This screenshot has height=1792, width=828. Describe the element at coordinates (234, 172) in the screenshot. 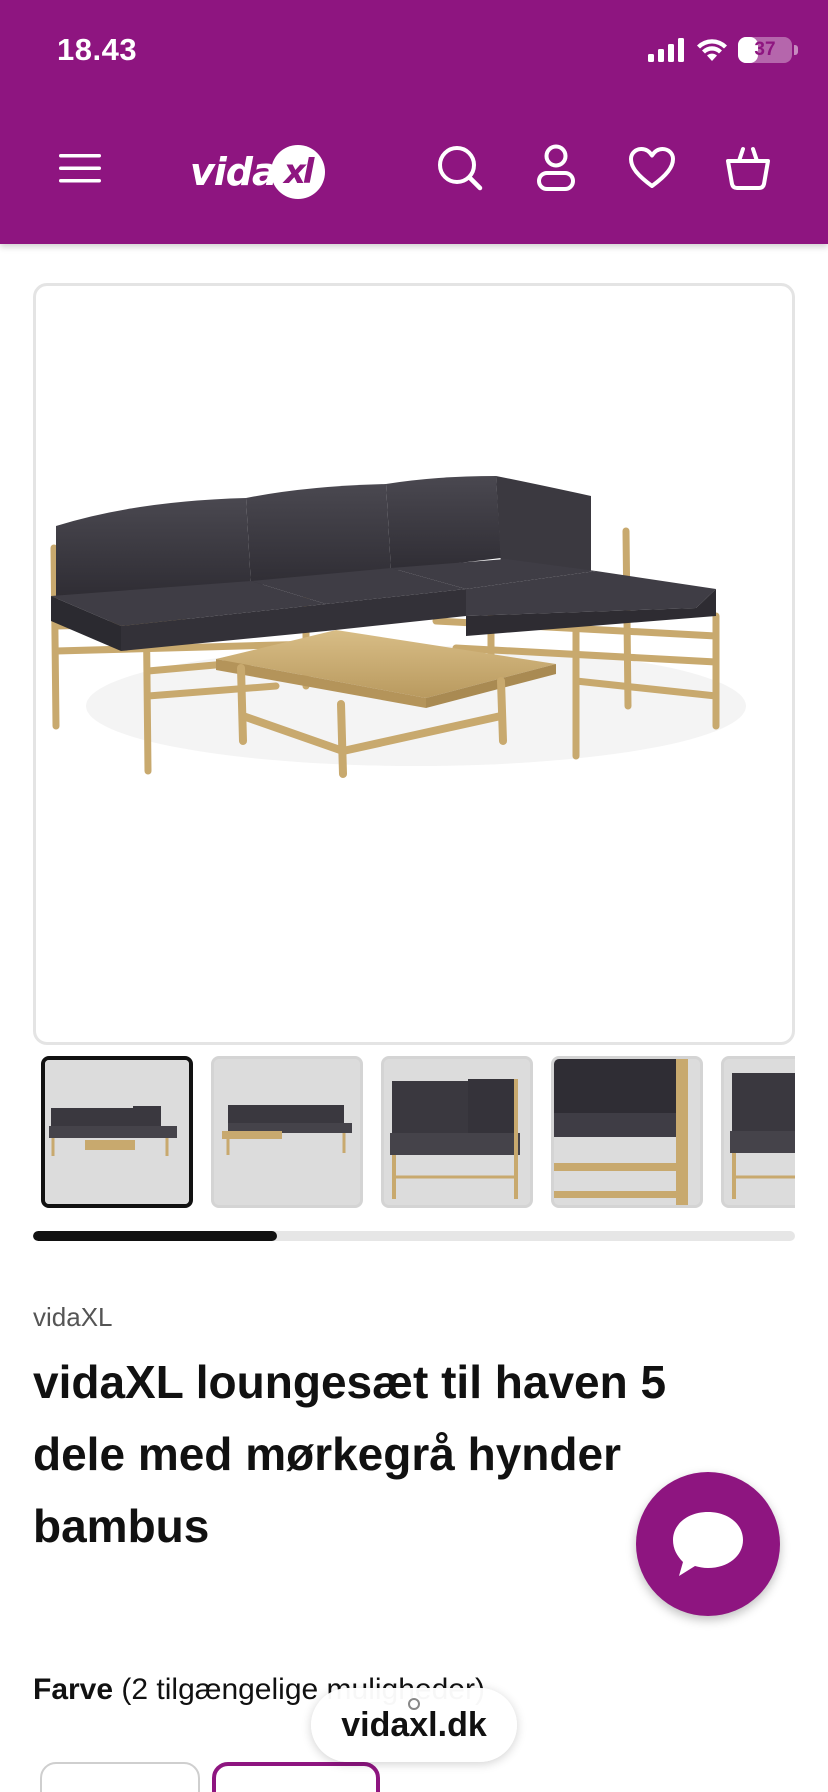

I see `logo-text: vida` at that location.